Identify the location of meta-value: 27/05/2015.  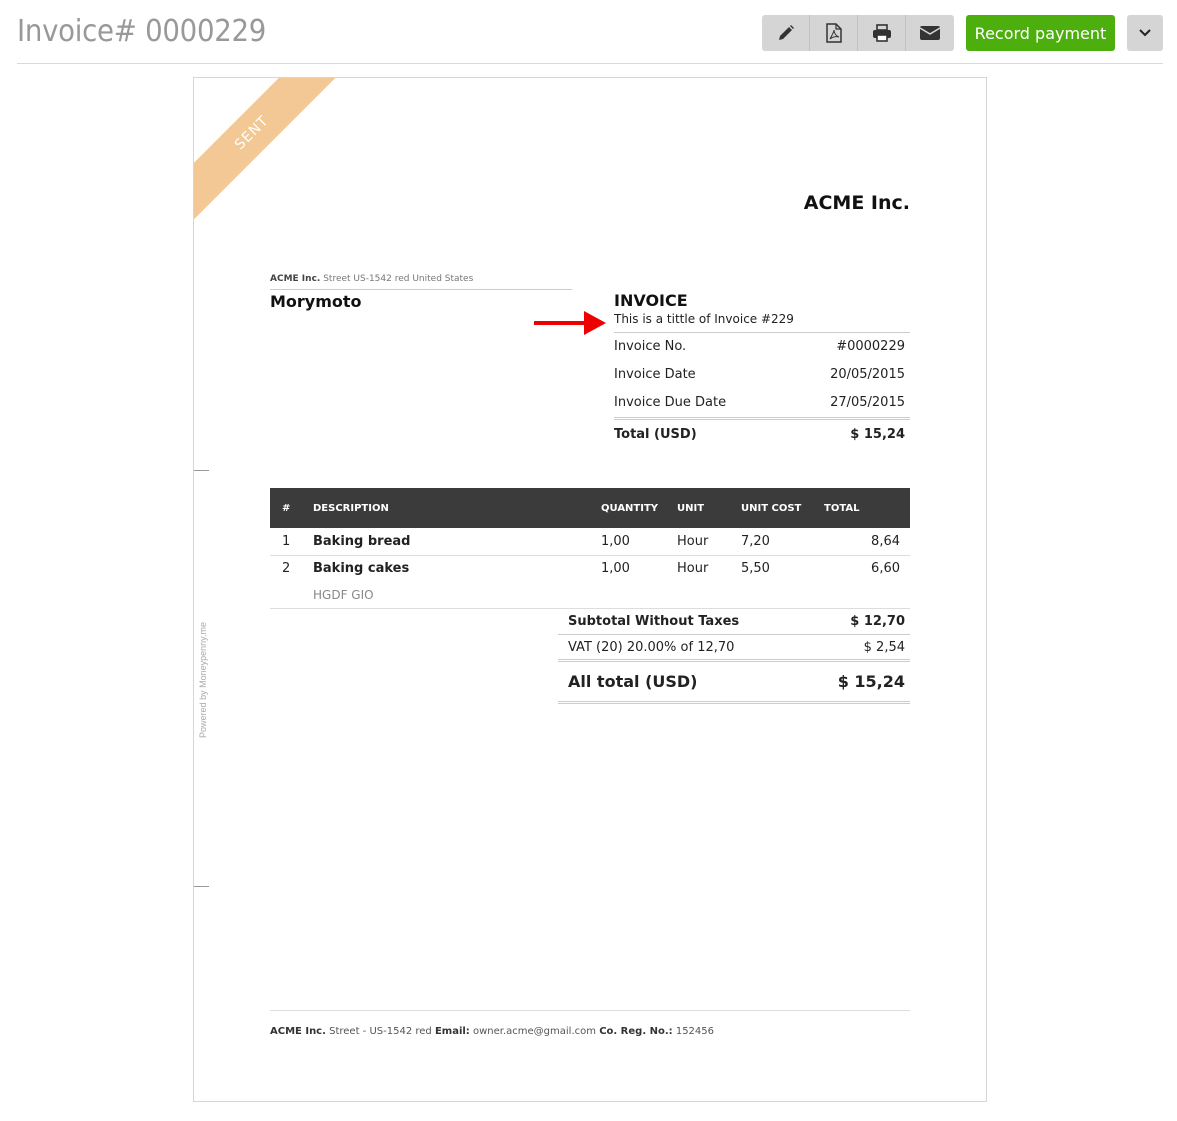
(867, 402).